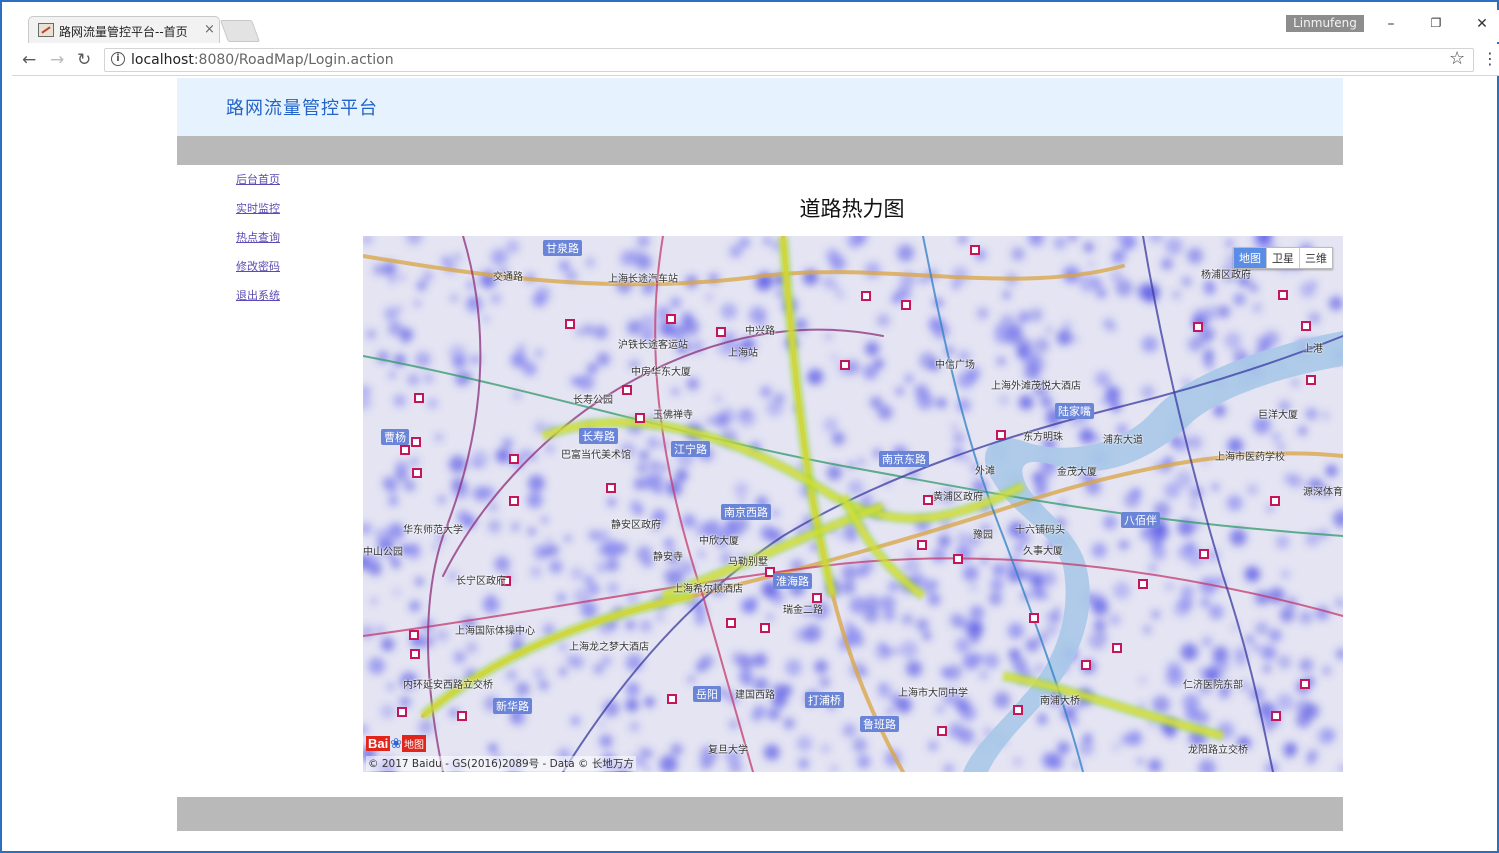 The height and width of the screenshot is (853, 1499). Describe the element at coordinates (690, 449) in the screenshot. I see `map-place-label: 江宁路` at that location.